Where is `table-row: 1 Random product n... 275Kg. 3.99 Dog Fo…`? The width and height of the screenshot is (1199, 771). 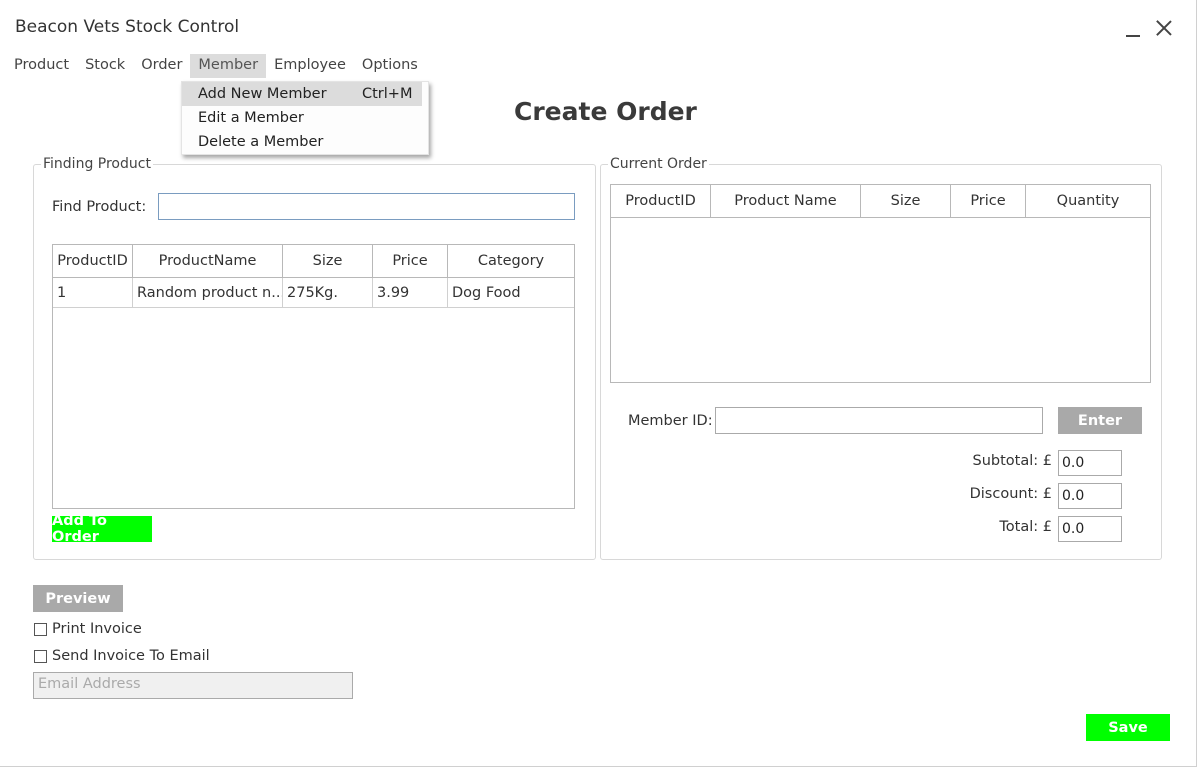 table-row: 1 Random product n... 275Kg. 3.99 Dog Fo… is located at coordinates (313, 293).